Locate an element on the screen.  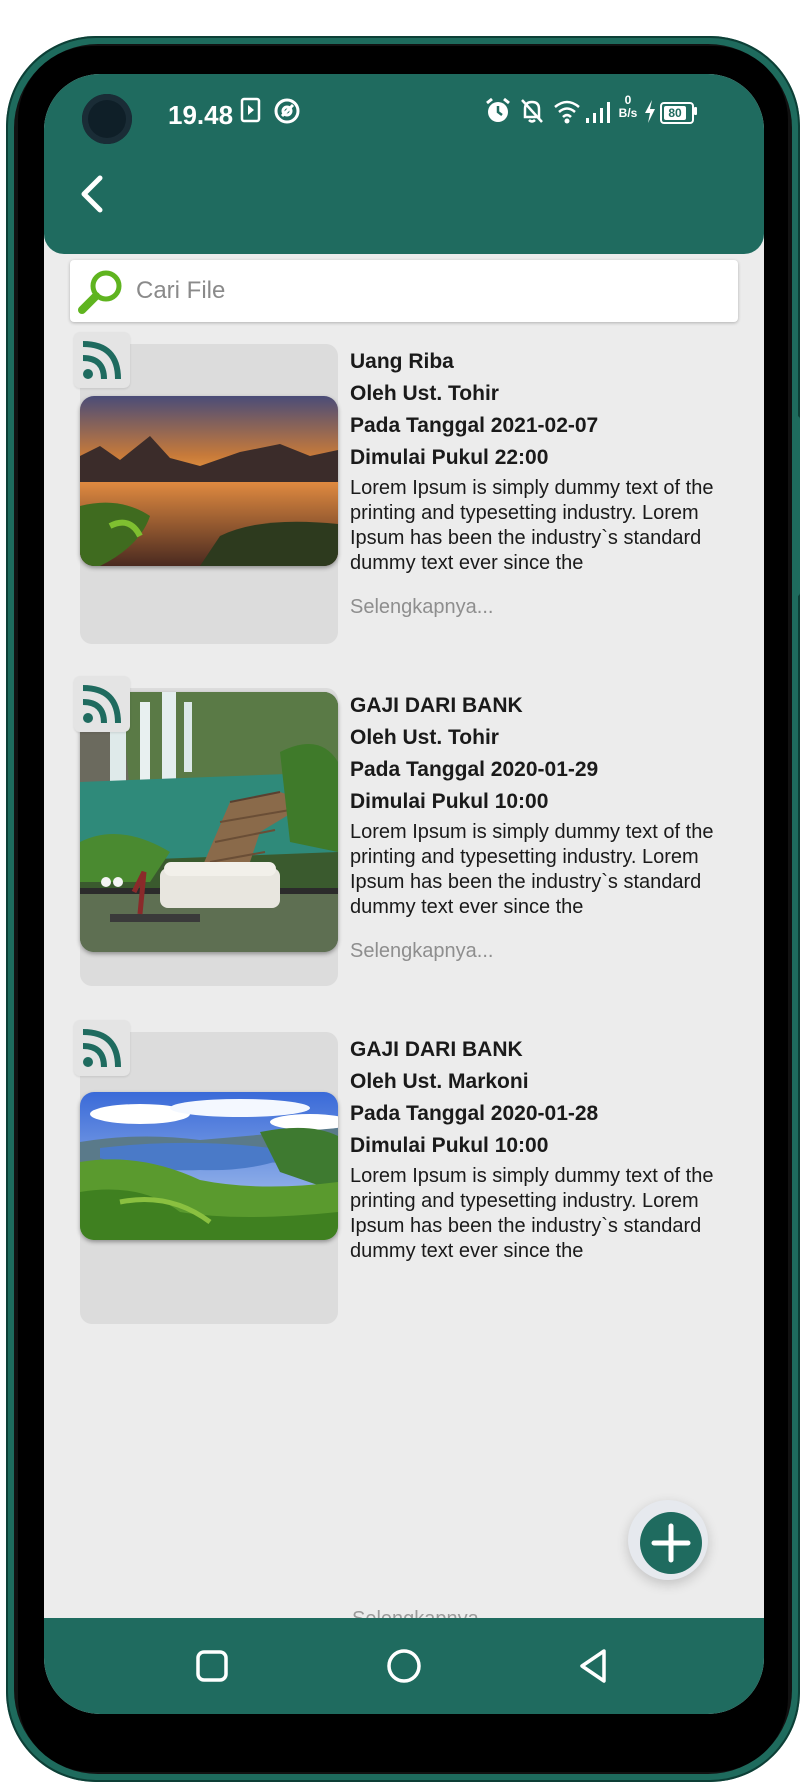
front-camera is located at coordinates (107, 119).